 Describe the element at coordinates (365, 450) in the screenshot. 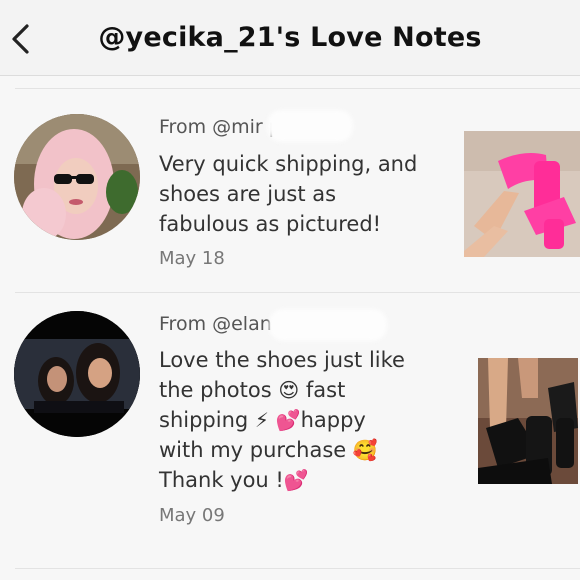

I see `smiling-hearts-emoji: 🥰` at that location.